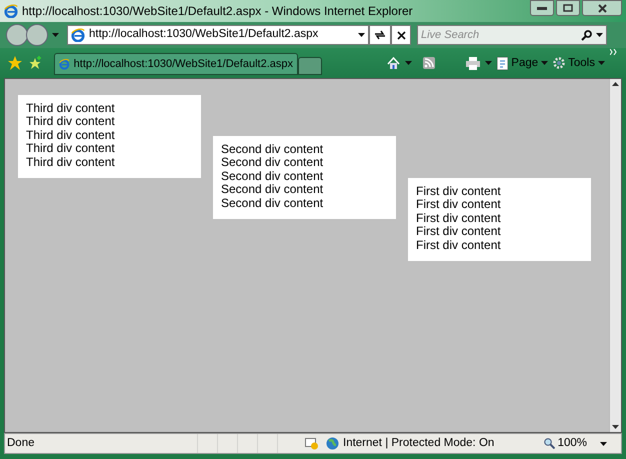 The width and height of the screenshot is (626, 459). What do you see at coordinates (429, 63) in the screenshot?
I see `feed-icon` at bounding box center [429, 63].